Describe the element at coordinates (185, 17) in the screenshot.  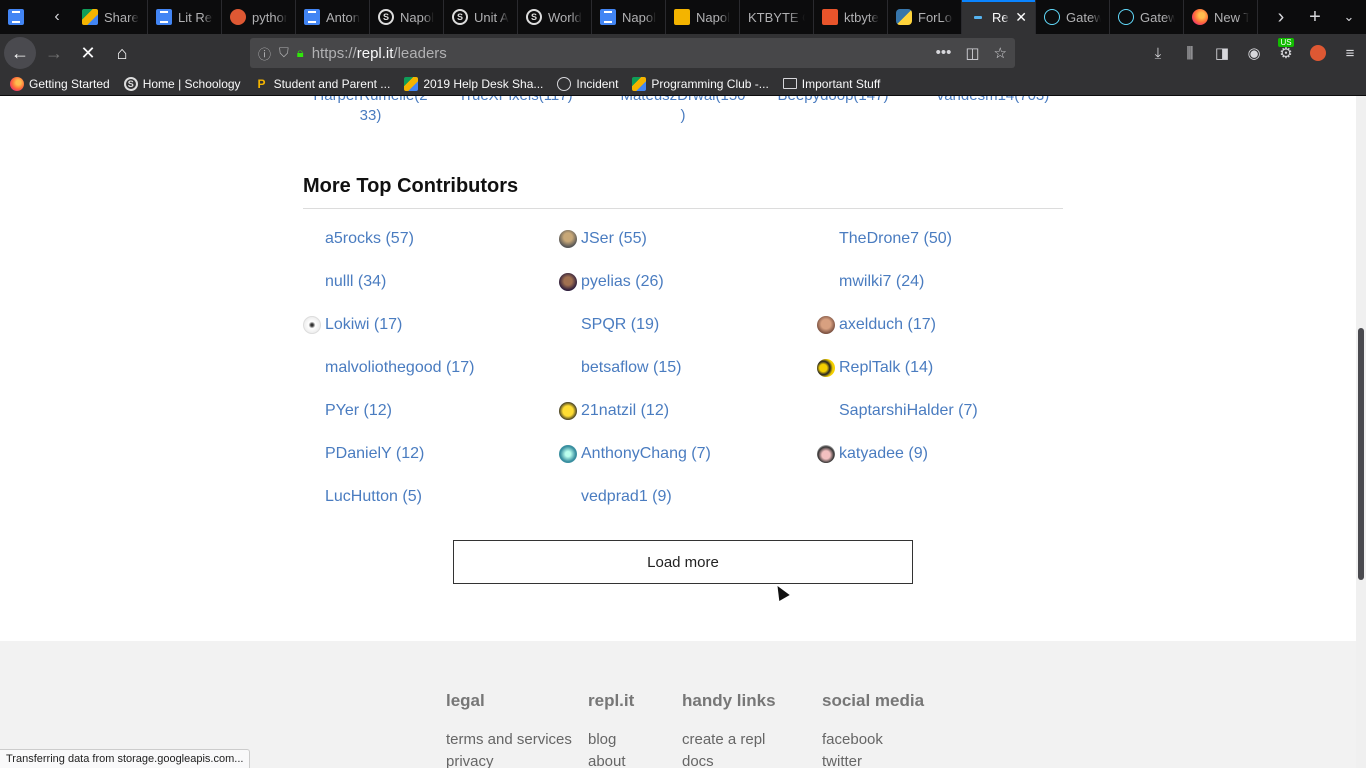
I see `browser-tab: Lit Rev` at that location.